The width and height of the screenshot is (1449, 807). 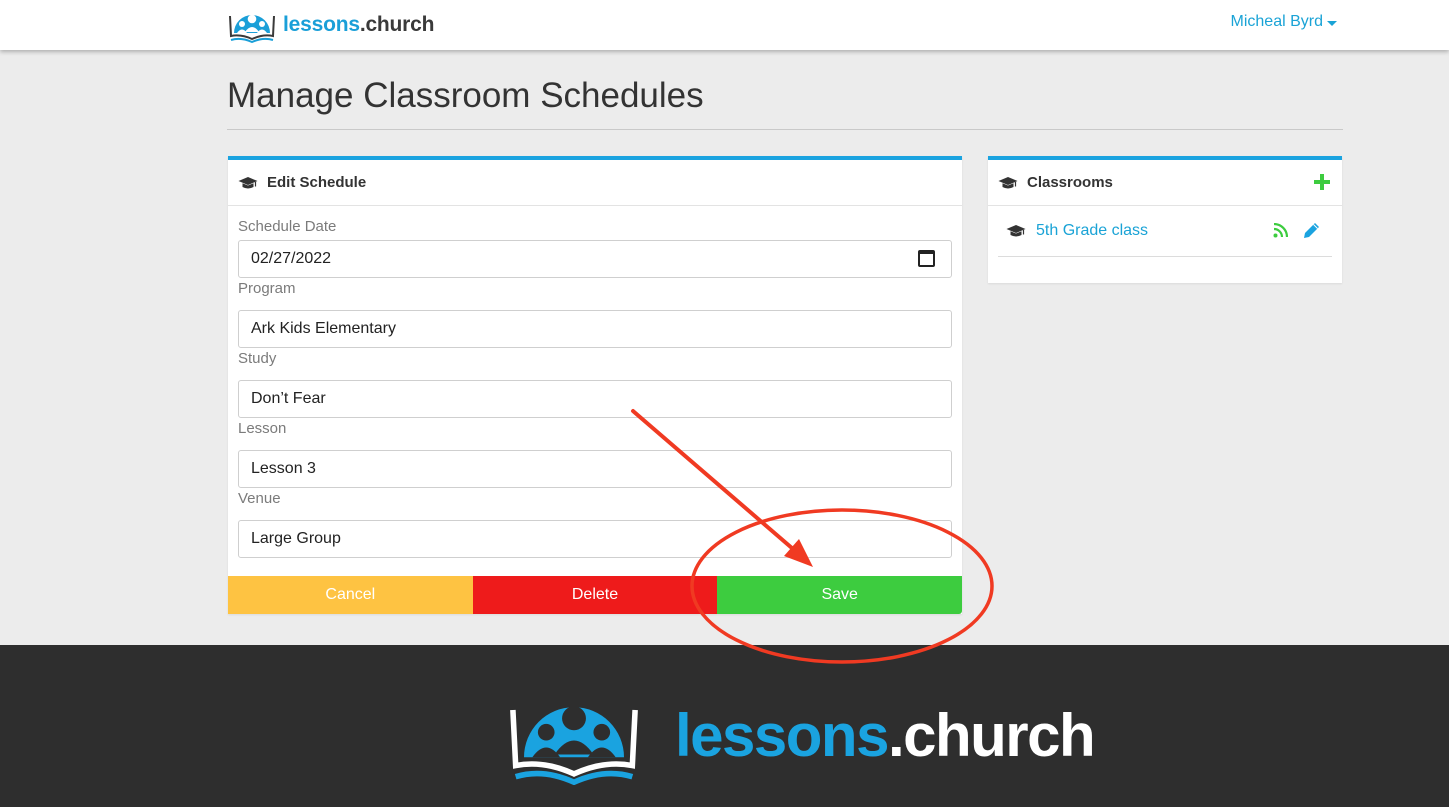 I want to click on page-title: Manage Classroom Schedules, so click(x=465, y=95).